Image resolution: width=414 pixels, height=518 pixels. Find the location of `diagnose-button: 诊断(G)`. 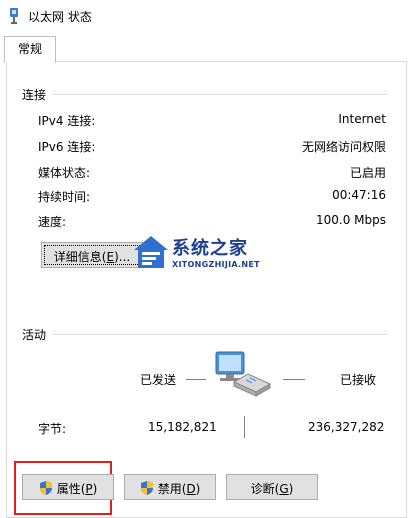

diagnose-button: 诊断(G) is located at coordinates (272, 487).